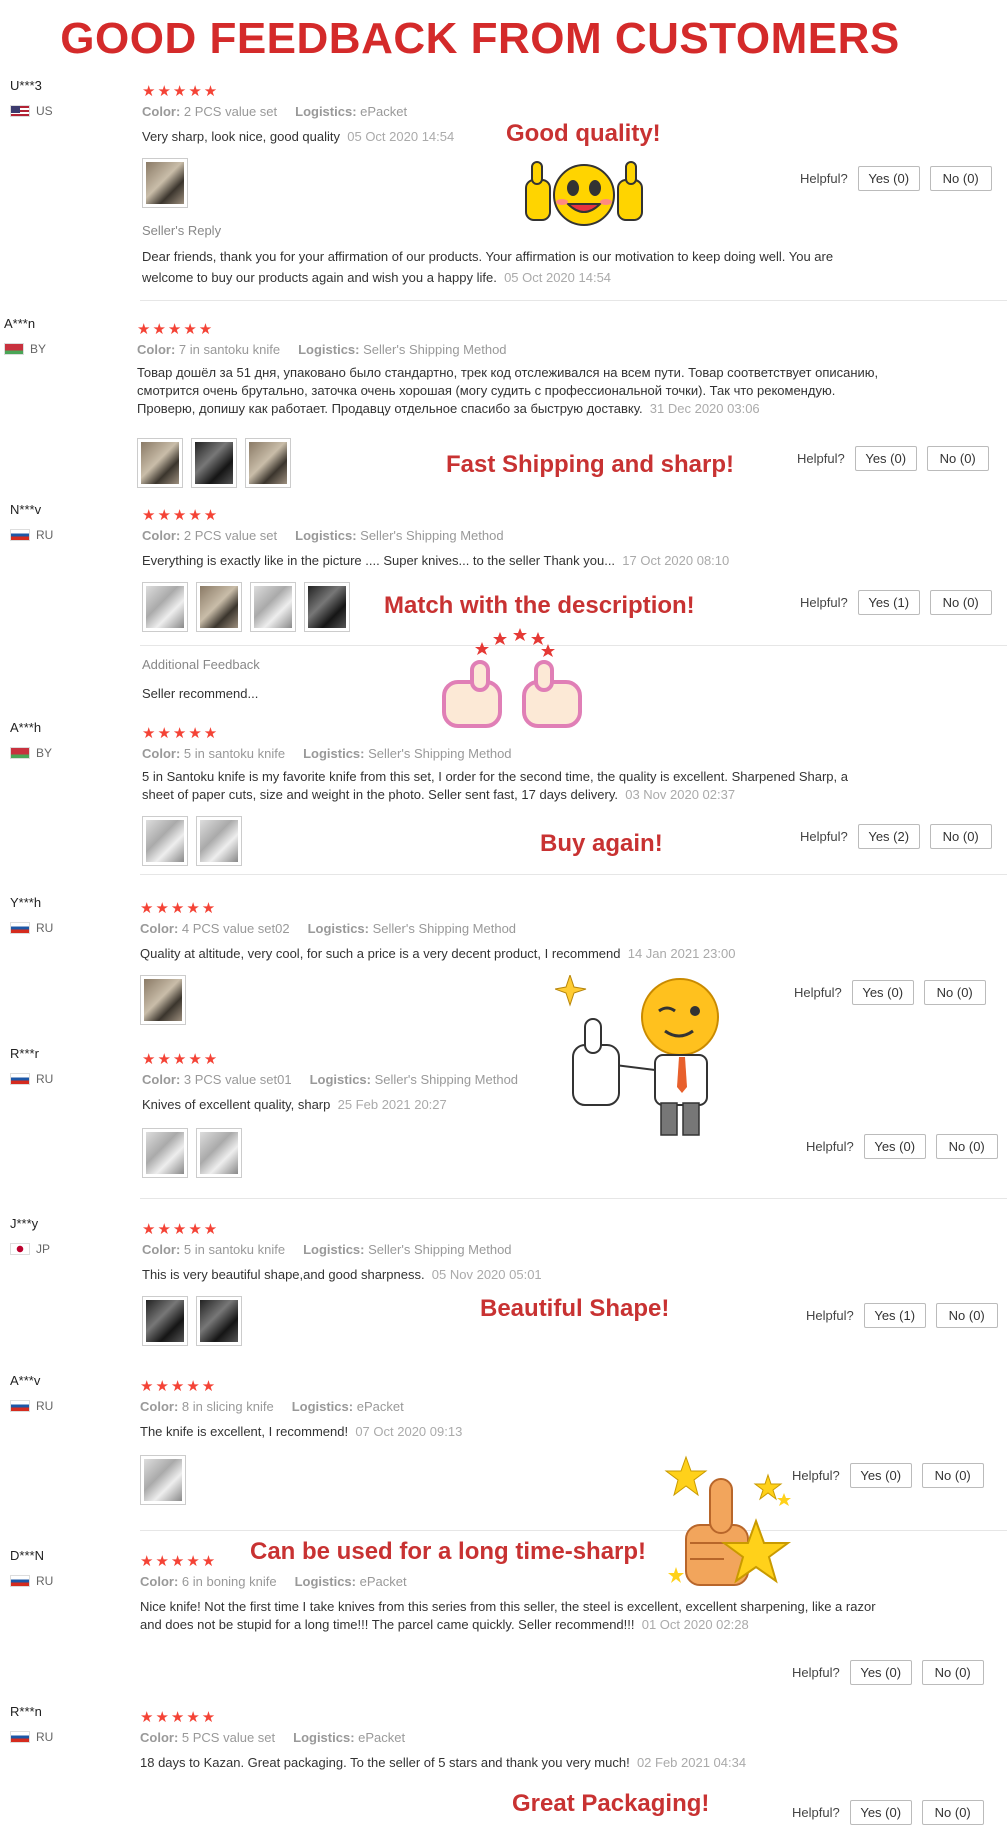  I want to click on review-date: 14 Jan 2021 23:00, so click(681, 953).